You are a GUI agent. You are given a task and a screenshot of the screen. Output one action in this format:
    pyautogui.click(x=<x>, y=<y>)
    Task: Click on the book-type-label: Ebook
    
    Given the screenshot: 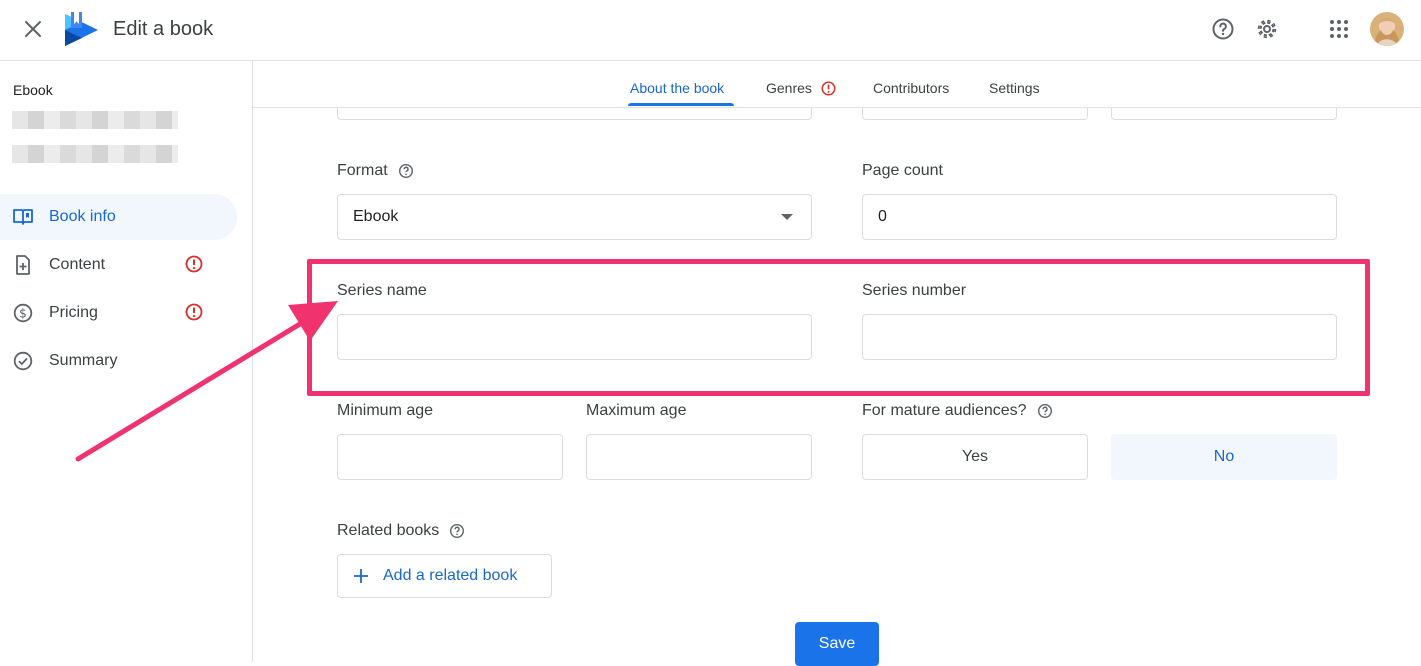 What is the action you would take?
    pyautogui.click(x=33, y=90)
    